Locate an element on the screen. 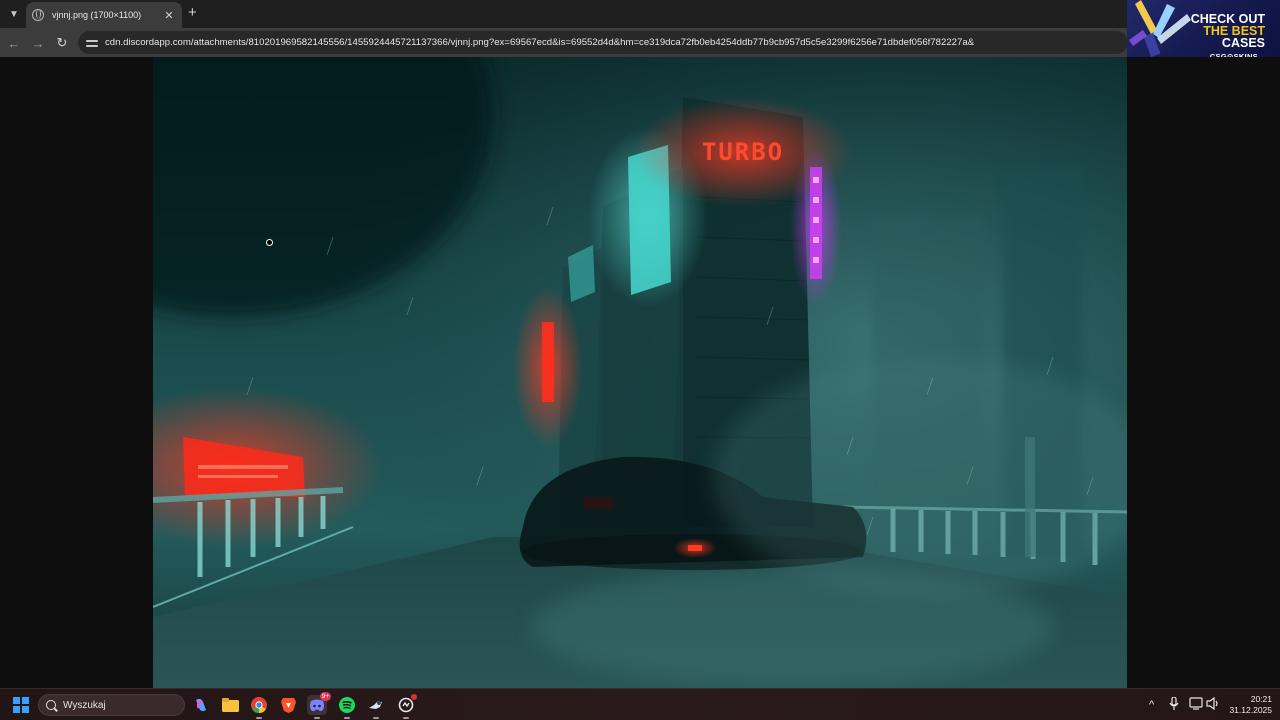 The height and width of the screenshot is (720, 1280). discord-notification-badge: 9+ is located at coordinates (325, 696).